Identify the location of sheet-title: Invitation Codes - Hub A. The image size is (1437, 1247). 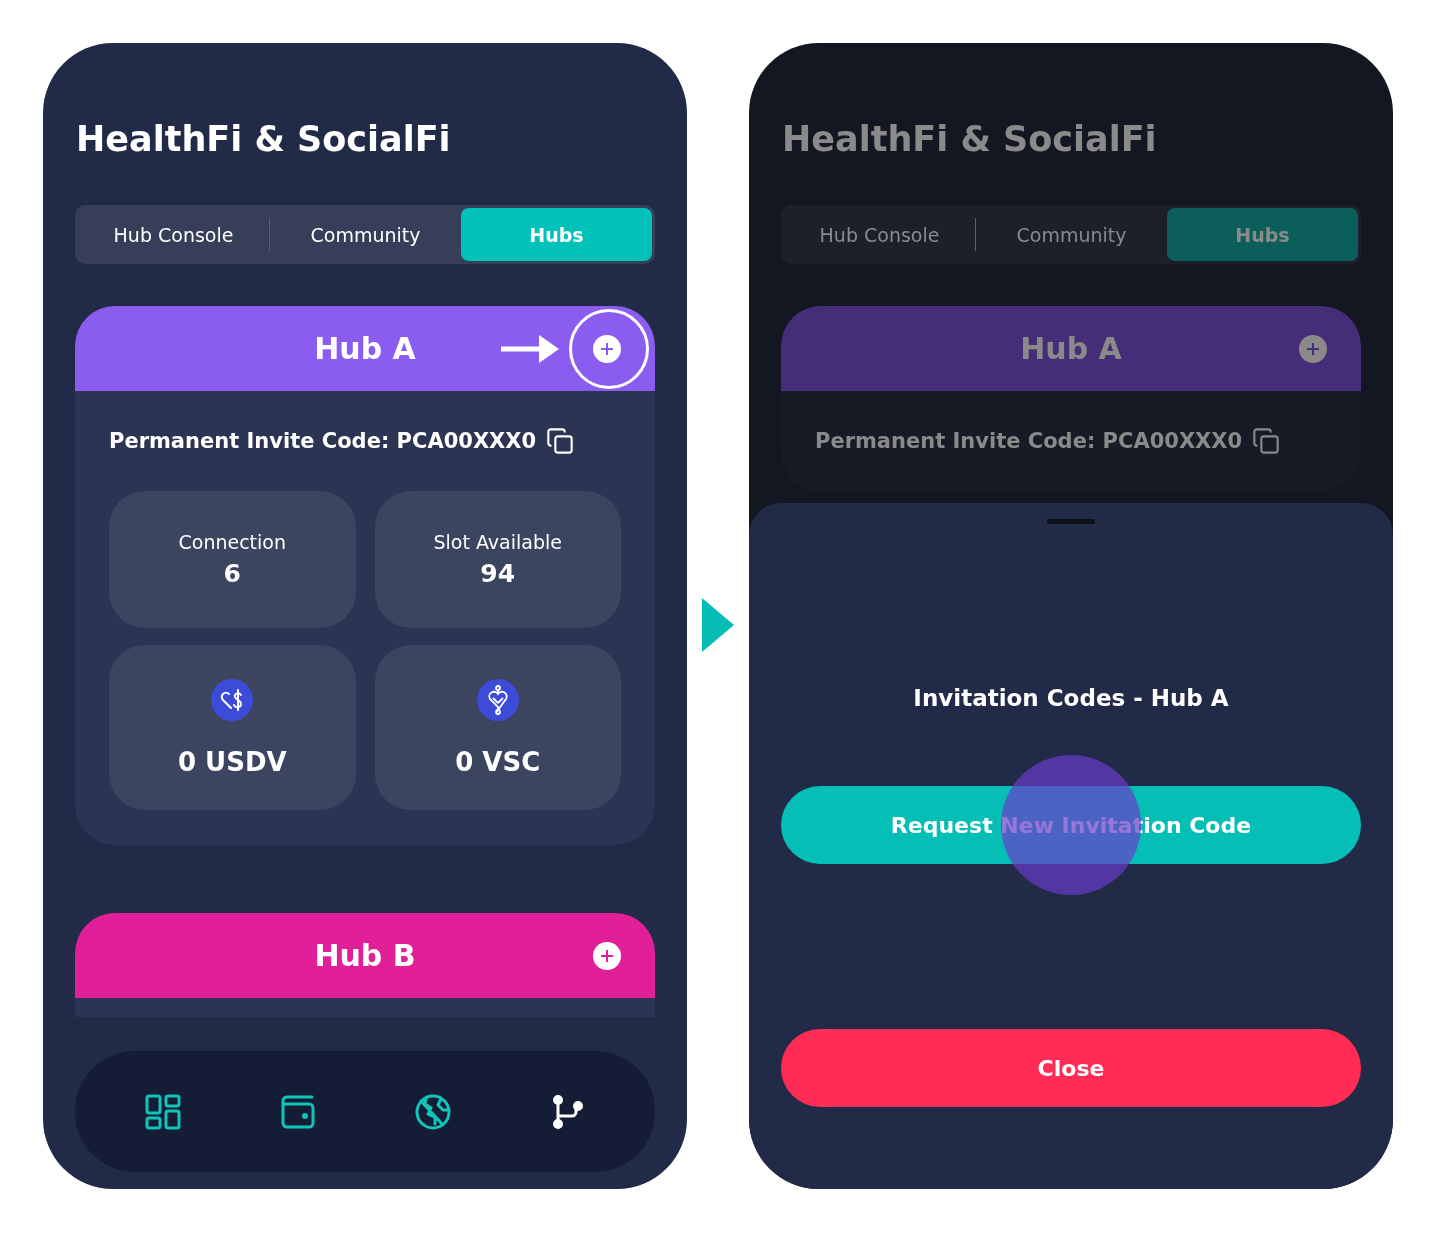
(1071, 698).